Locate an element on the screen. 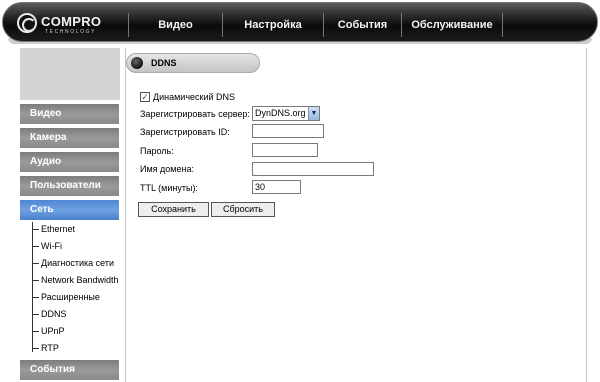 This screenshot has width=600, height=382. logo-name: COMPRO is located at coordinates (71, 21).